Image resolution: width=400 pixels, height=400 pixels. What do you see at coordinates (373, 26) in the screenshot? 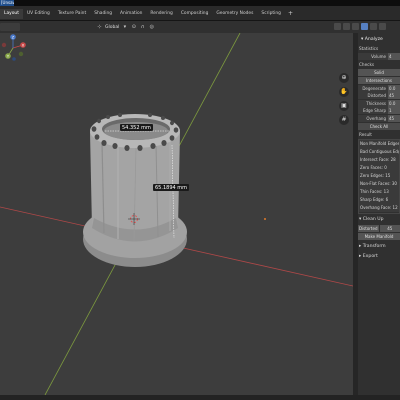
I see `shading-material-button` at bounding box center [373, 26].